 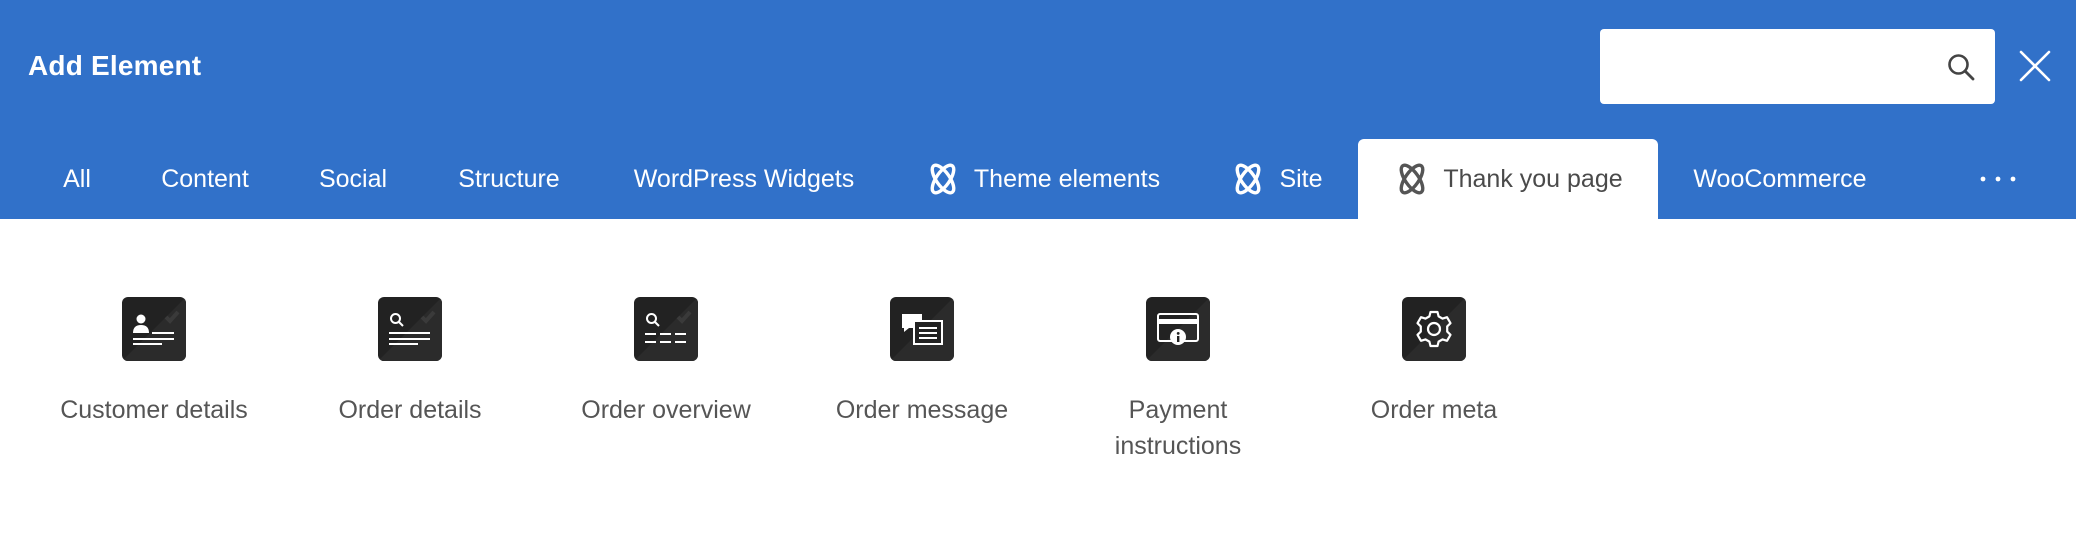 I want to click on payment-card-icon, so click(x=1178, y=329).